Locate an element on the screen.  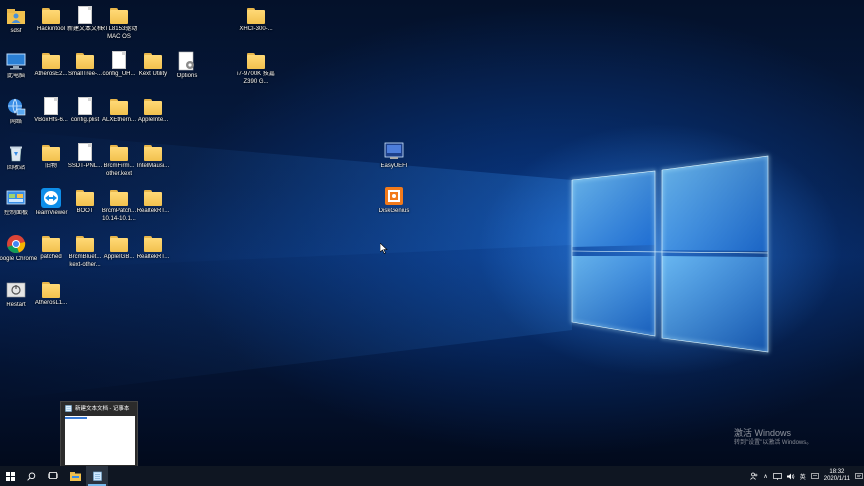
desktop-icon-label: DiskGenius is located at coordinates (394, 211).